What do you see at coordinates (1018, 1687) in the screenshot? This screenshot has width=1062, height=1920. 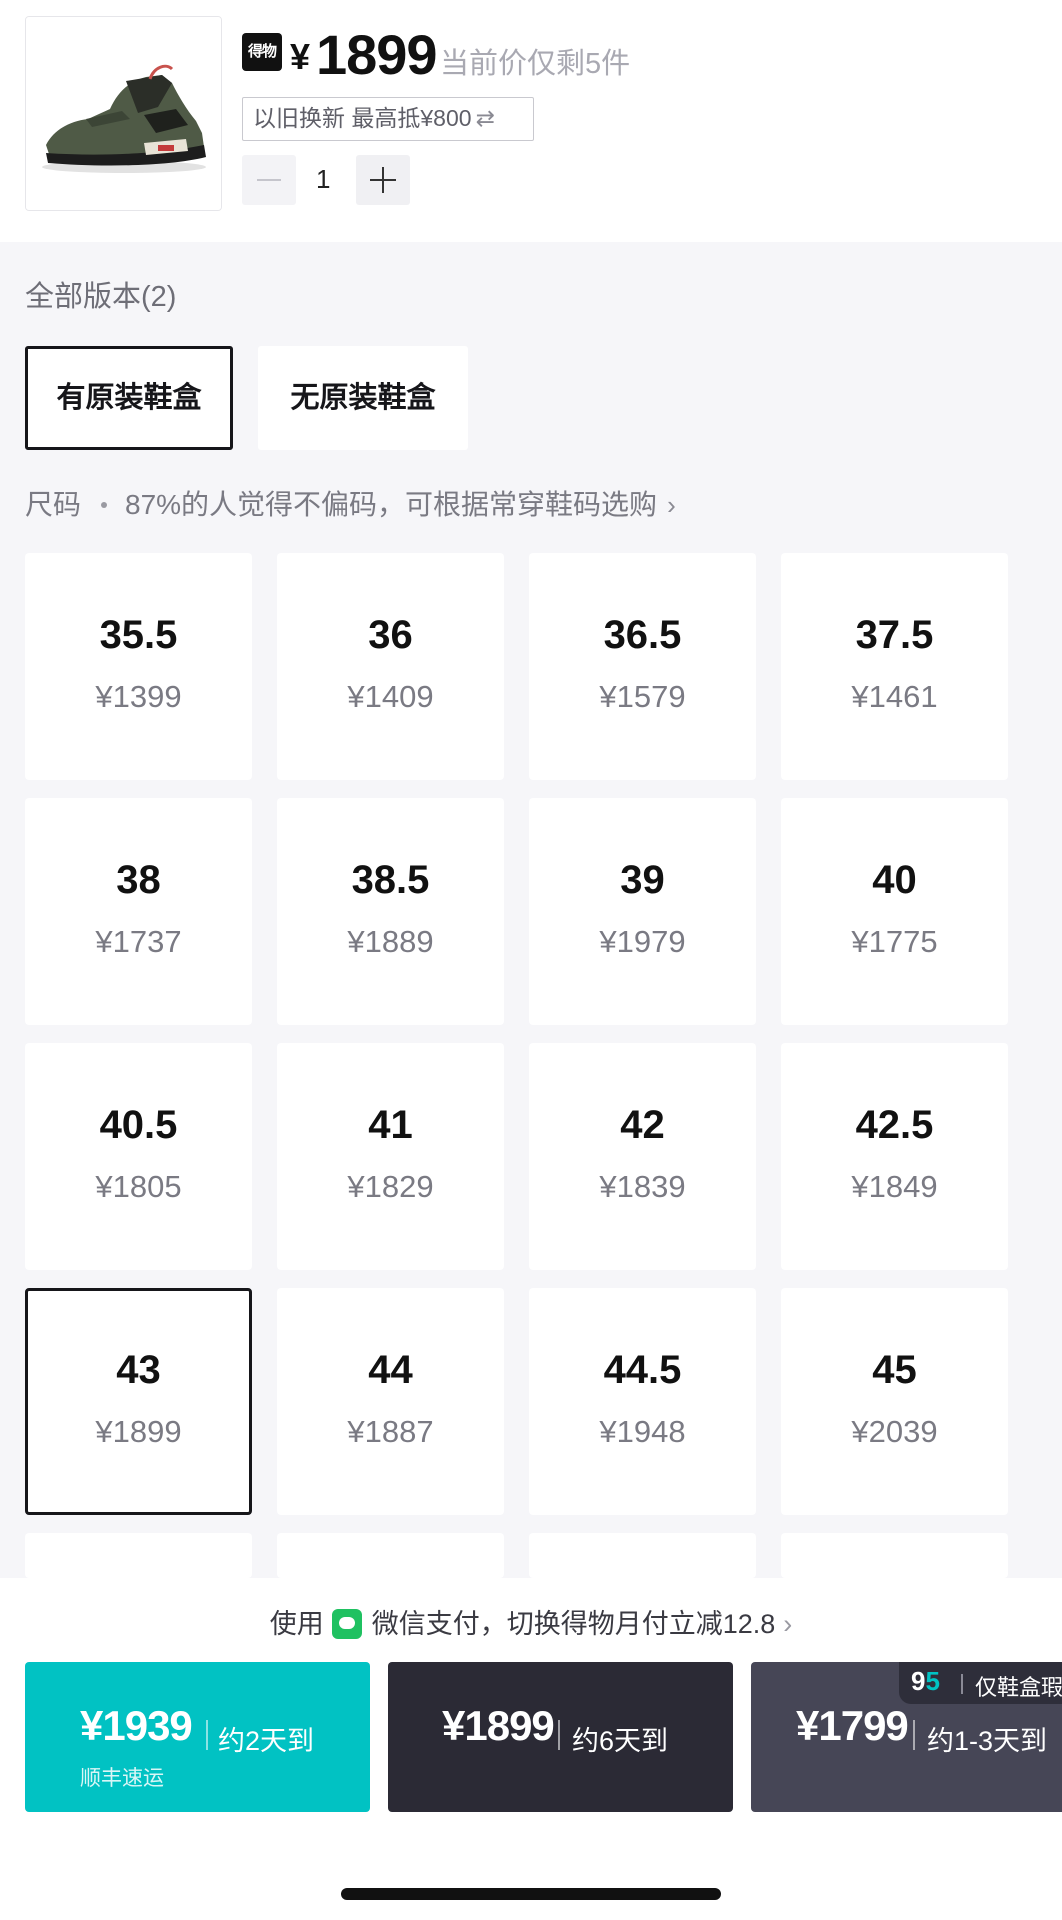 I see `flawed-box-label: 仅鞋盒瑕` at bounding box center [1018, 1687].